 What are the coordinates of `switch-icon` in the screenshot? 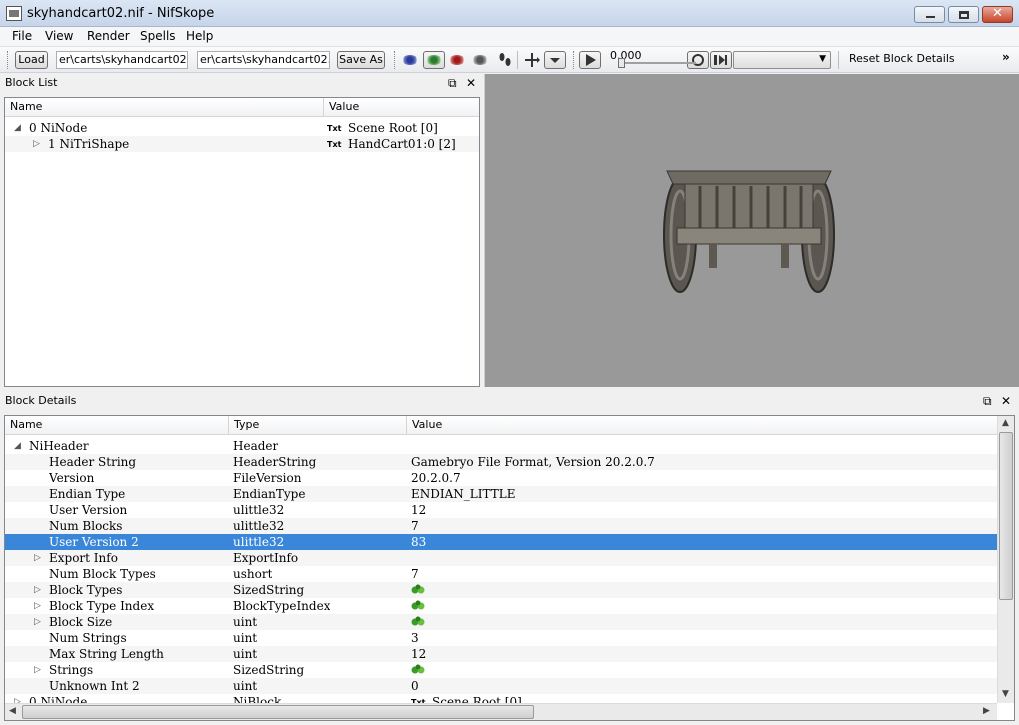 It's located at (720, 60).